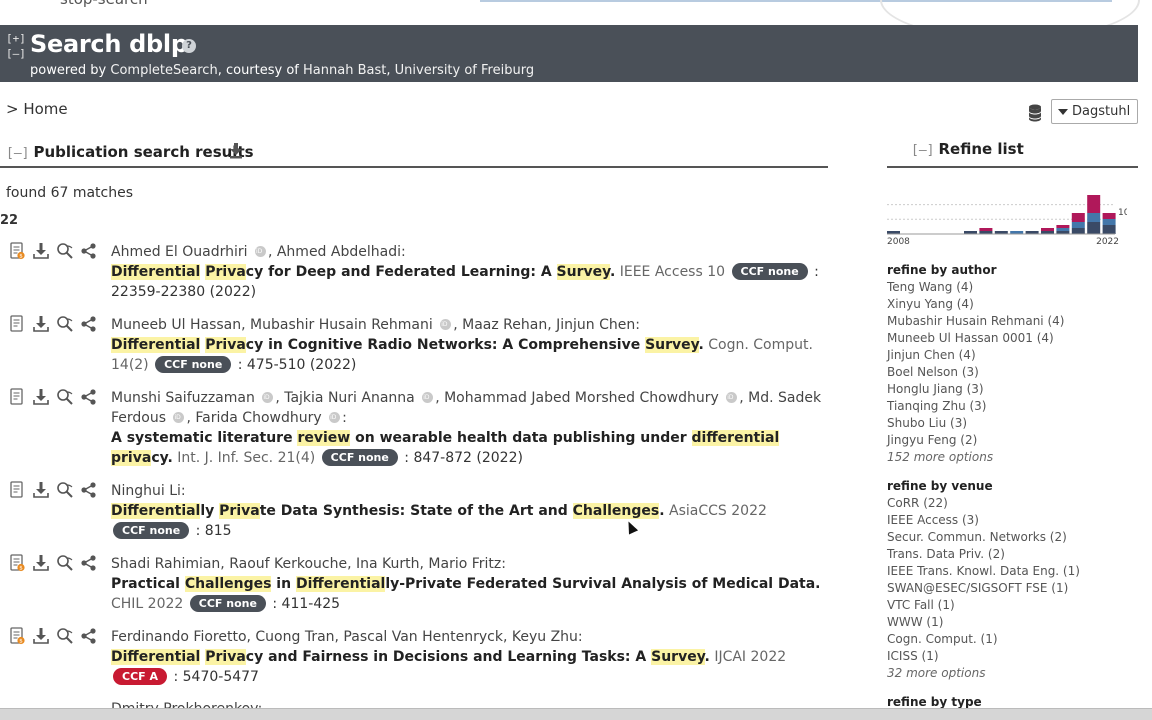 The width and height of the screenshot is (1152, 720). I want to click on refine-author-option: Muneeb Ul Hassan 0001 (4), so click(1012, 338).